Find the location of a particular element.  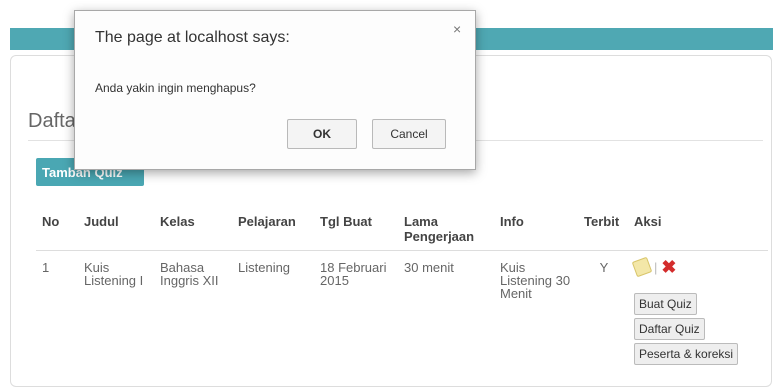

dialog-message: Anda yakin ingin menghapus? is located at coordinates (175, 88).